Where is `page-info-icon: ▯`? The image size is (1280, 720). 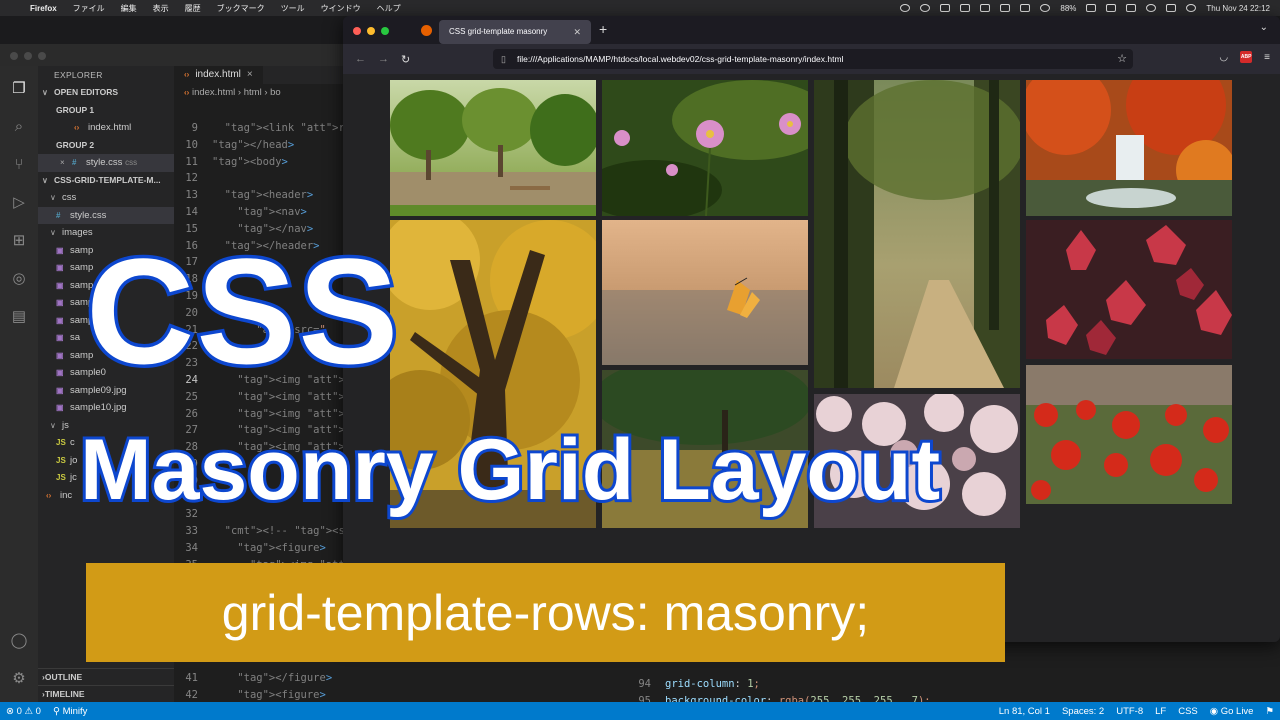 page-info-icon: ▯ is located at coordinates (503, 59).